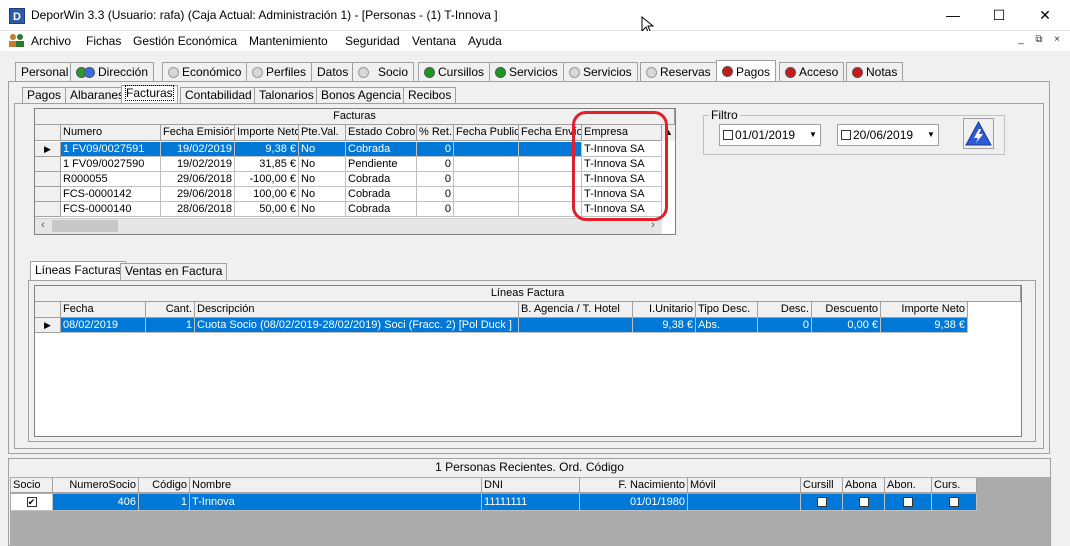 This screenshot has width=1070, height=546. What do you see at coordinates (888, 135) in the screenshot?
I see `date-to-field: 20/06/2019 ▼` at bounding box center [888, 135].